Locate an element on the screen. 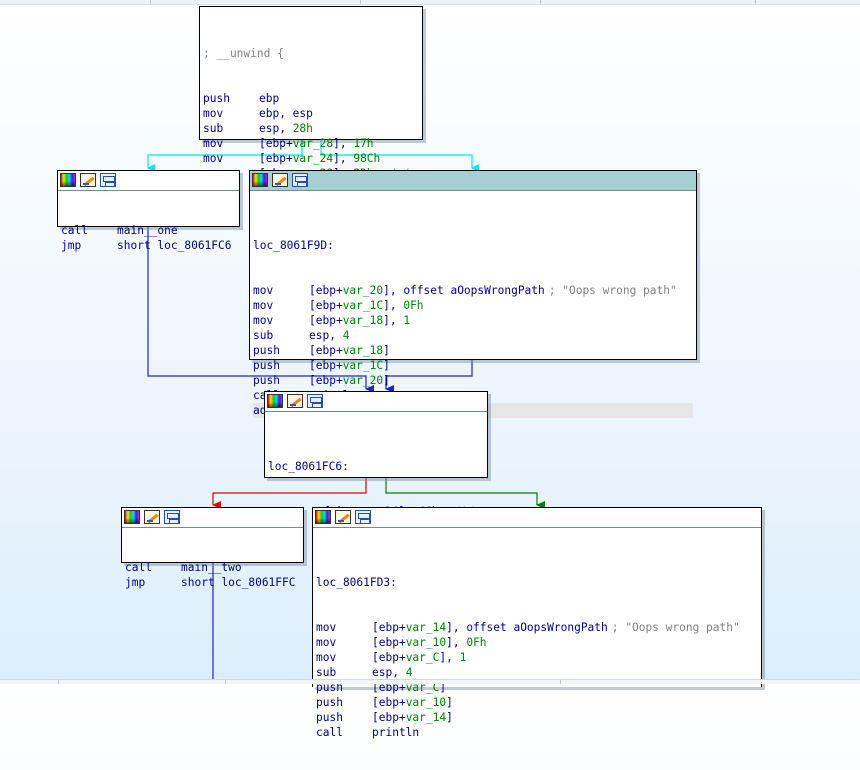 This screenshot has width=860, height=770. block-main-two: call main__twojmp short loc_8061FFC is located at coordinates (212, 548).